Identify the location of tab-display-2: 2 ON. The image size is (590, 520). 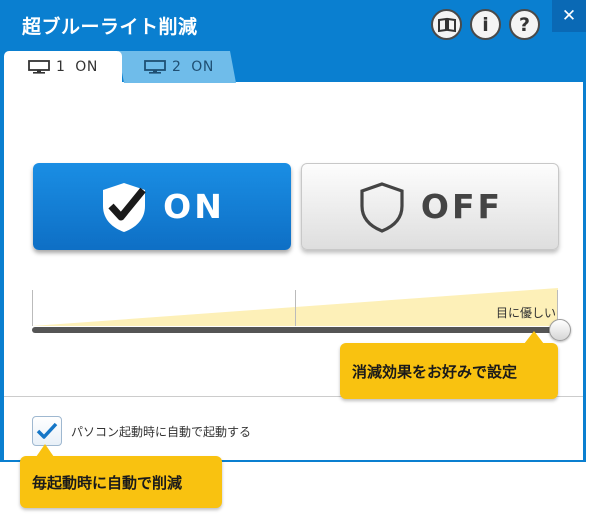
(177, 67).